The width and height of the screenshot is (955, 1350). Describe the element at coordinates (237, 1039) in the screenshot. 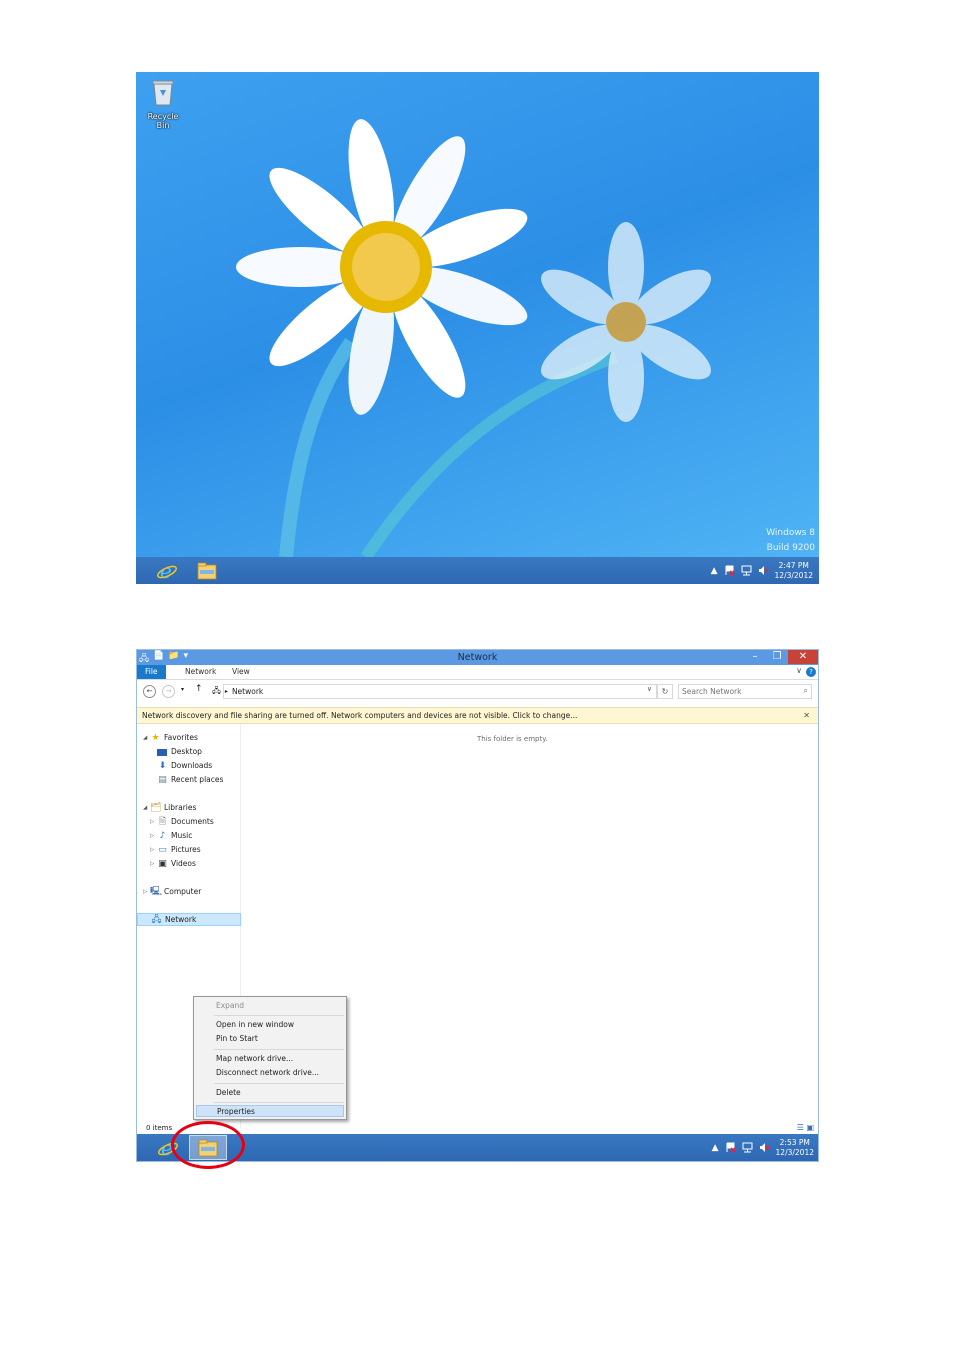

I see `menu-item-pin-to-start: Pin to Start` at that location.